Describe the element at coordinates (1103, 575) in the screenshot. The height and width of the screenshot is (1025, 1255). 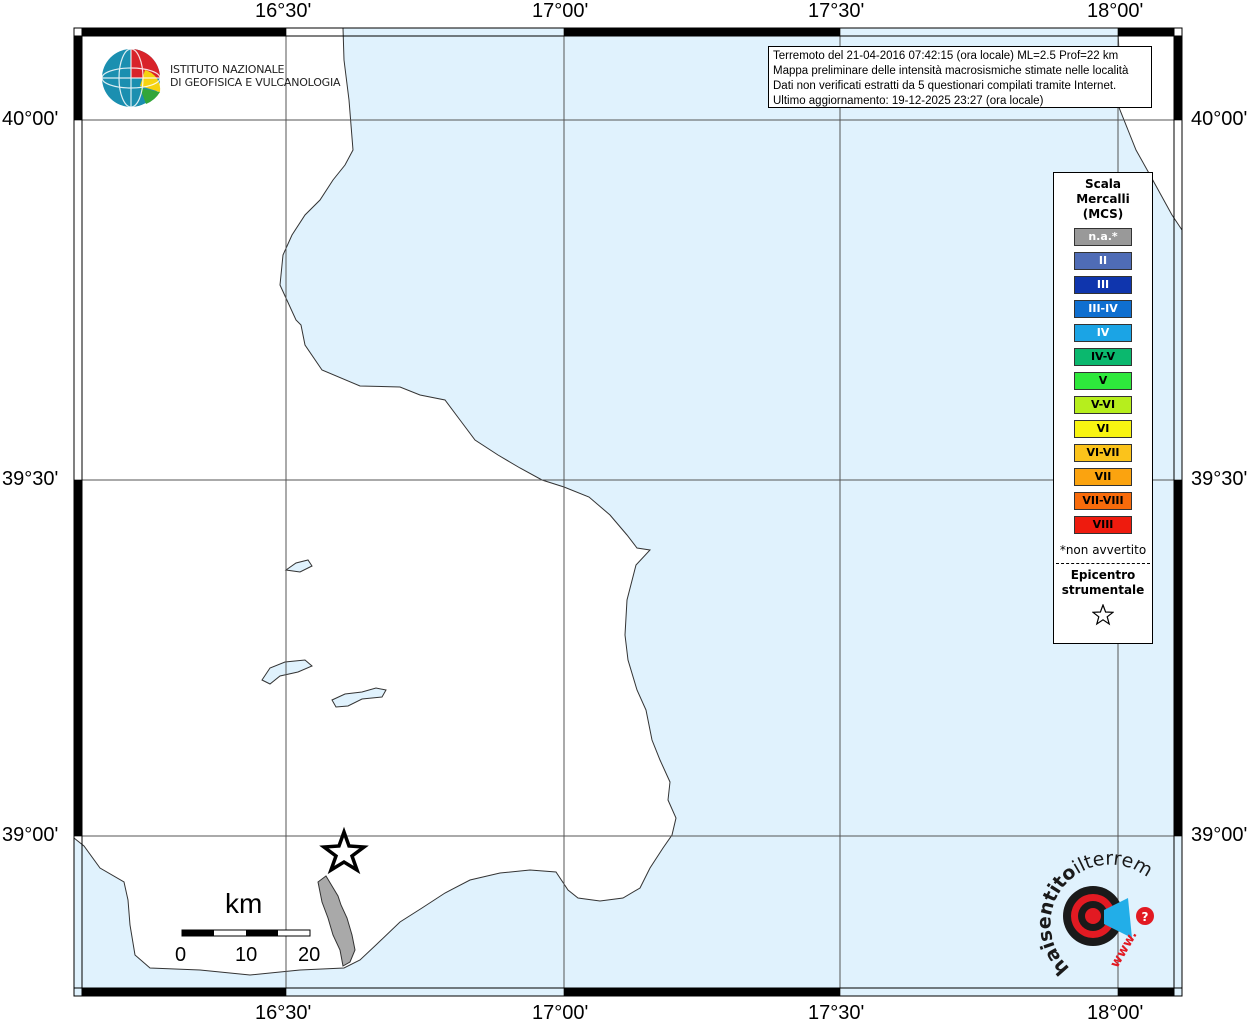
I see `legend-epicenter-line1: Epicentro` at that location.